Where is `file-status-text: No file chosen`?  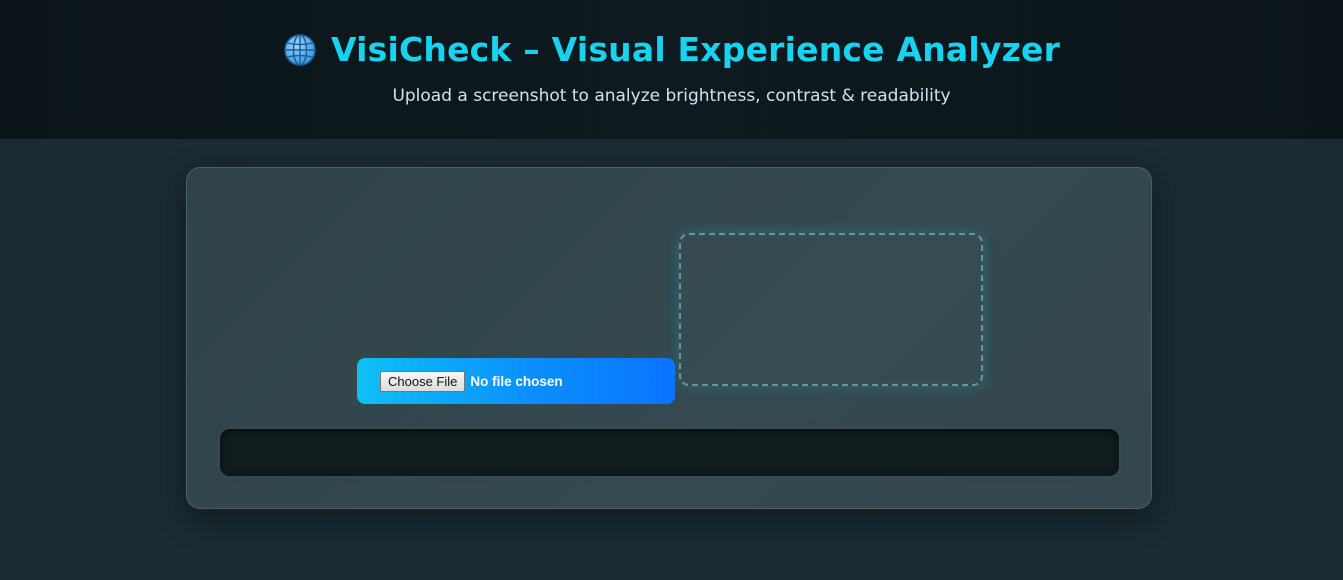
file-status-text: No file chosen is located at coordinates (516, 381).